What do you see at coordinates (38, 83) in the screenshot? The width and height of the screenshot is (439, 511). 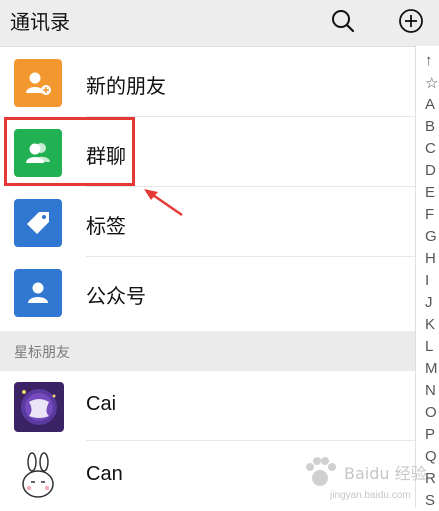 I see `person-add-icon` at bounding box center [38, 83].